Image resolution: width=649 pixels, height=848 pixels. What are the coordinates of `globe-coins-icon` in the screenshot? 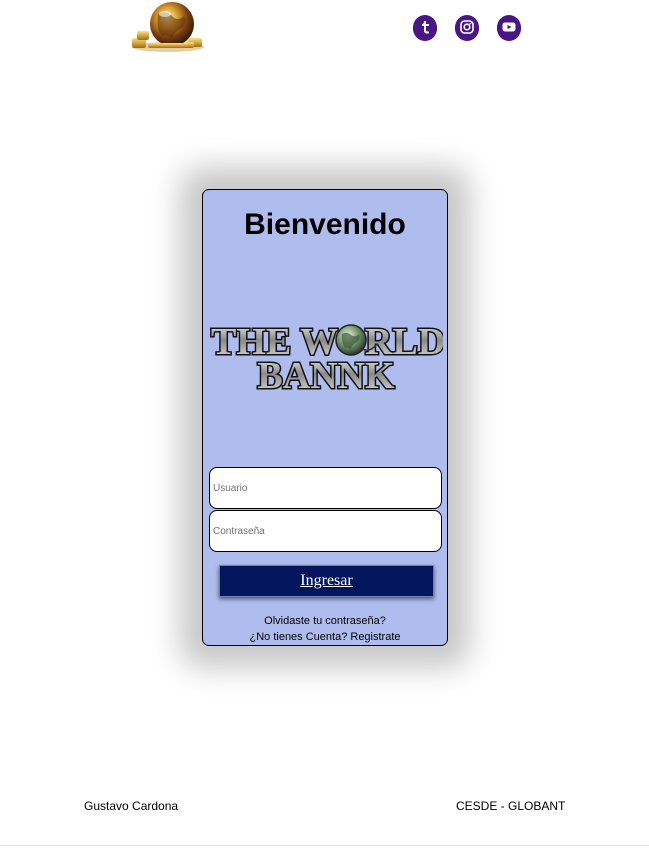 It's located at (168, 27).